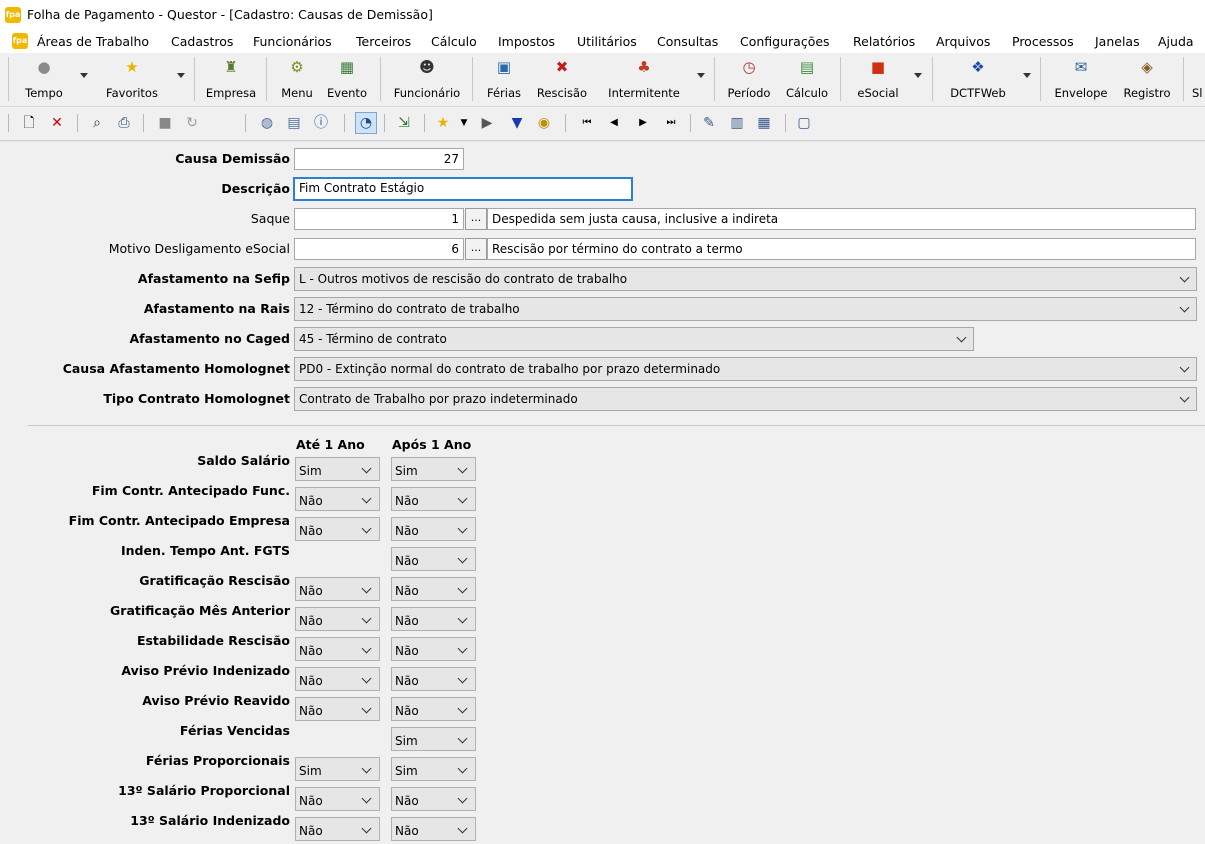  Describe the element at coordinates (216, 700) in the screenshot. I see `grid-row-label: Aviso Prévio Reavido` at that location.